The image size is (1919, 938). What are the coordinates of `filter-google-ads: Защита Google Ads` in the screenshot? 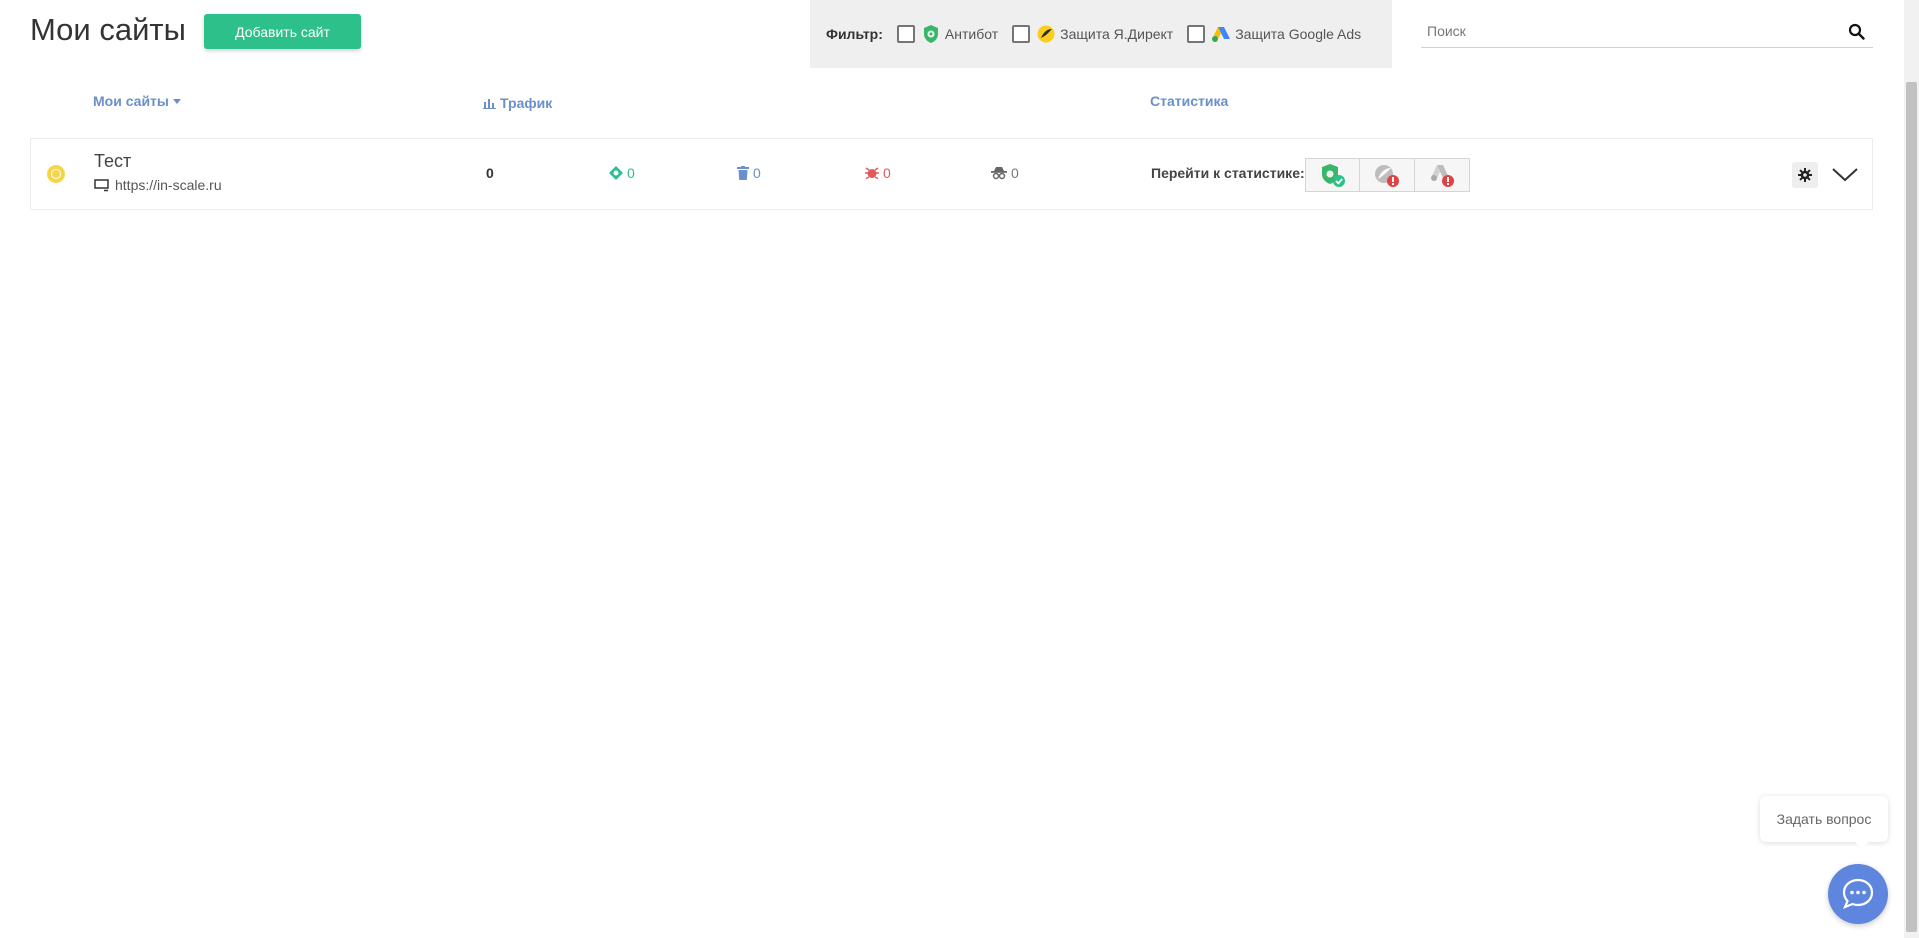 It's located at (1274, 34).